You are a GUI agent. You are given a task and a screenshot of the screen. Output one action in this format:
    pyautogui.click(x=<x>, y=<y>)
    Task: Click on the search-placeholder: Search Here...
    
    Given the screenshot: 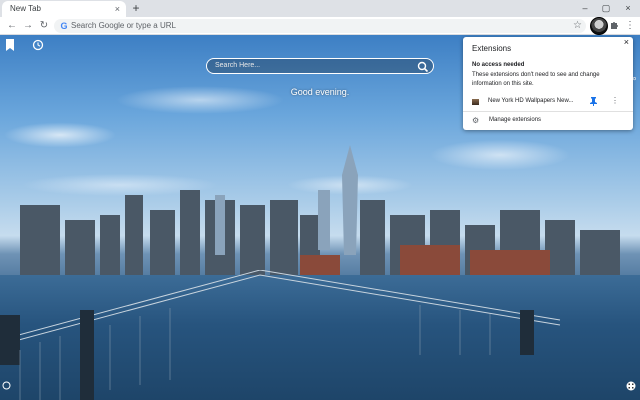 What is the action you would take?
    pyautogui.click(x=238, y=65)
    